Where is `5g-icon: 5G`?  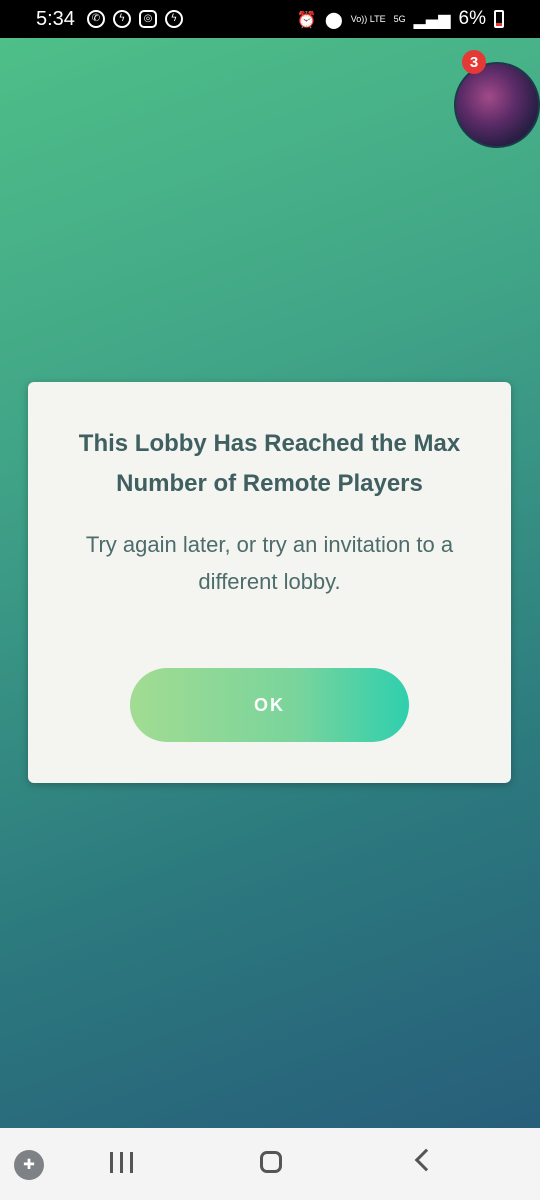
5g-icon: 5G is located at coordinates (399, 18).